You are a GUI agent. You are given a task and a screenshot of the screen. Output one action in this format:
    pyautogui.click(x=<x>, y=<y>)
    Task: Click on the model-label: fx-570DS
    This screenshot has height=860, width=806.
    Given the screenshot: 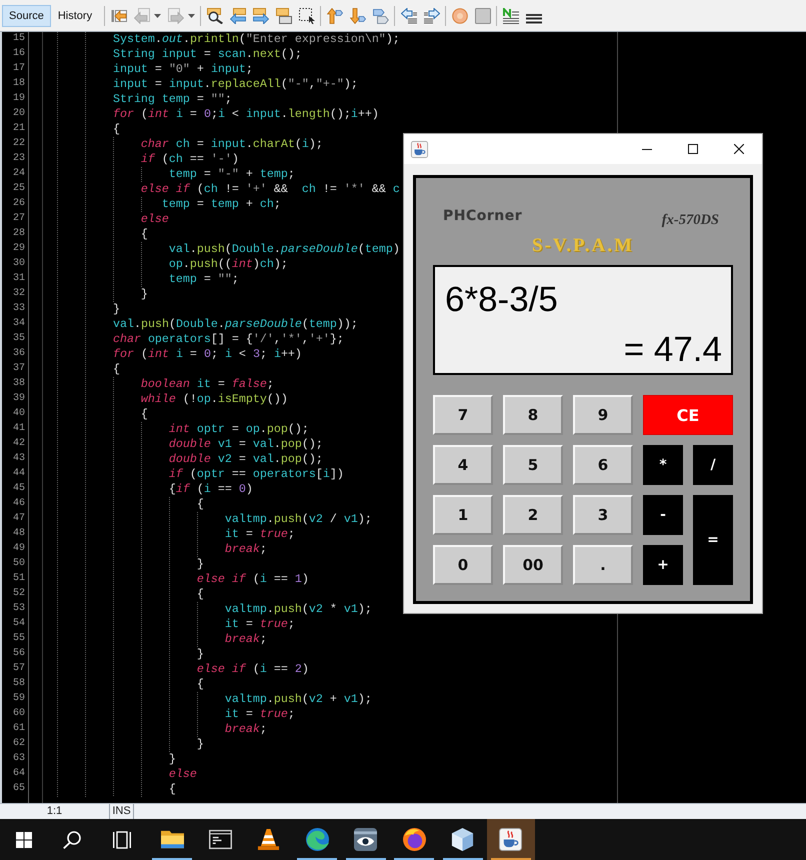 What is the action you would take?
    pyautogui.click(x=690, y=220)
    